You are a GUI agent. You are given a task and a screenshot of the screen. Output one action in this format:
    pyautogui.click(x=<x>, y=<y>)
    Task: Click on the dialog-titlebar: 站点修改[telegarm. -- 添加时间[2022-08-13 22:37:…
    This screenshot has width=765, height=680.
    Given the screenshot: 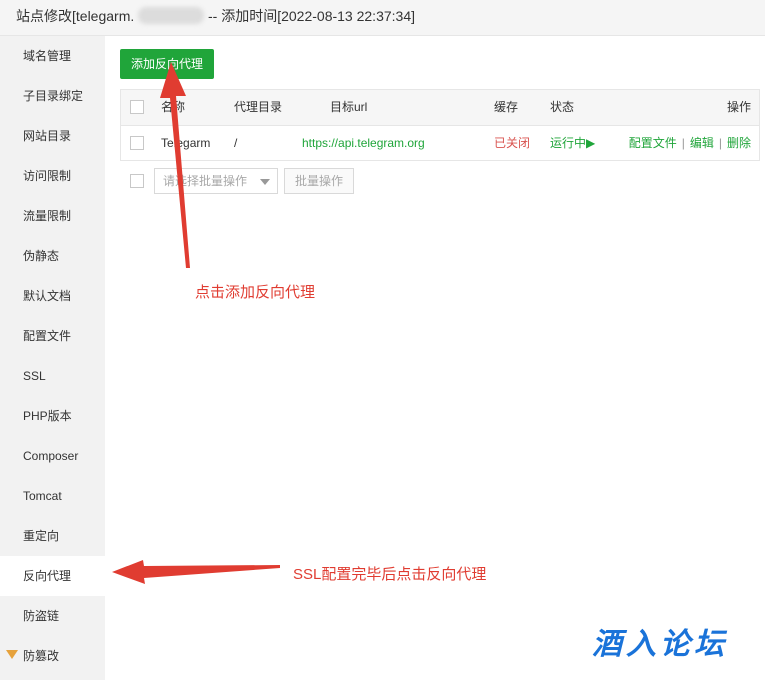 What is the action you would take?
    pyautogui.click(x=382, y=18)
    